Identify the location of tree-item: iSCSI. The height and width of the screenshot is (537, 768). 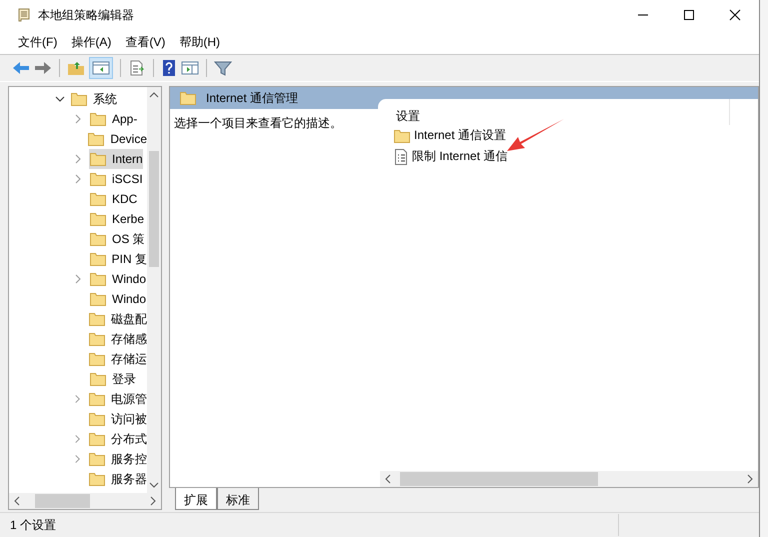
(116, 179).